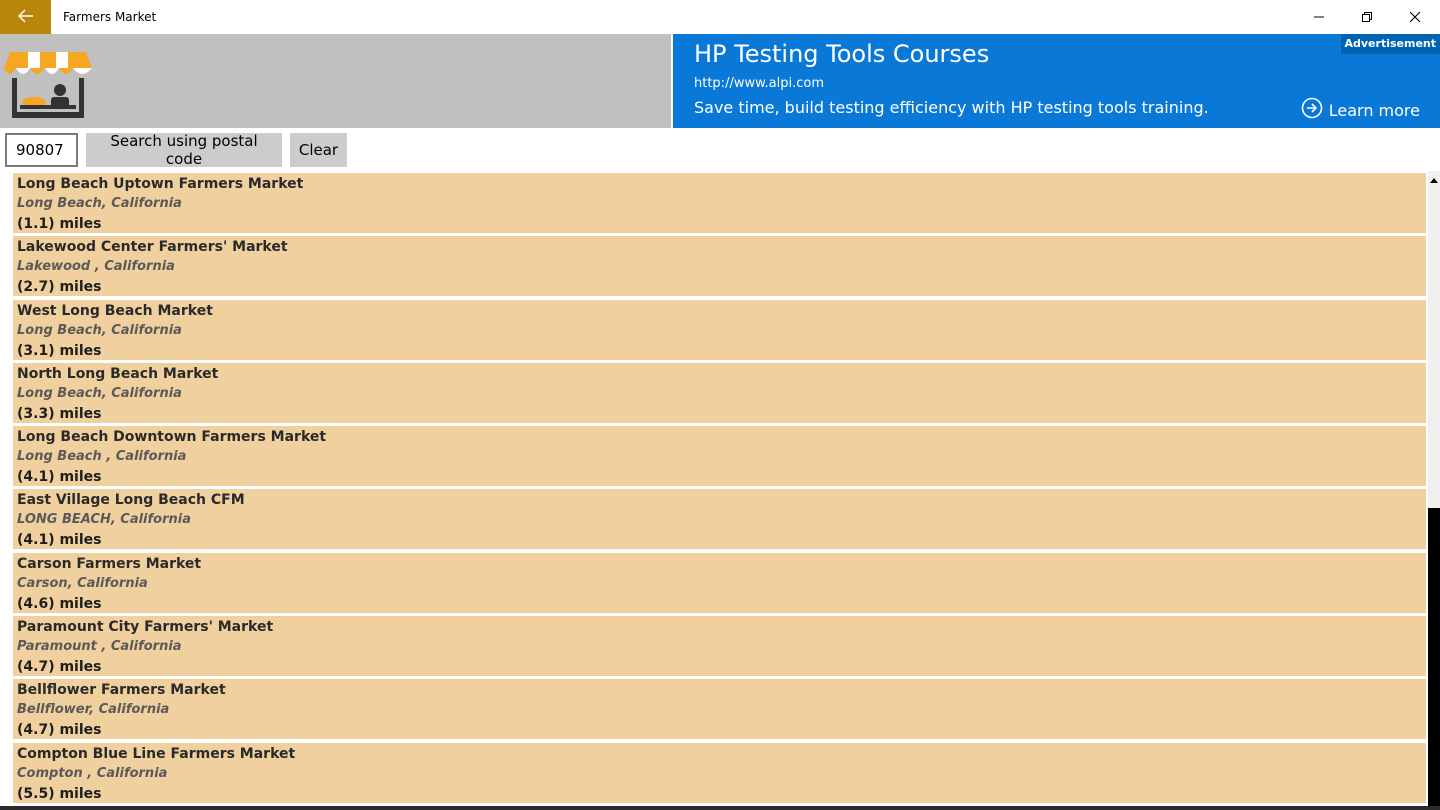  I want to click on arrow-circle-right-icon, so click(1312, 110).